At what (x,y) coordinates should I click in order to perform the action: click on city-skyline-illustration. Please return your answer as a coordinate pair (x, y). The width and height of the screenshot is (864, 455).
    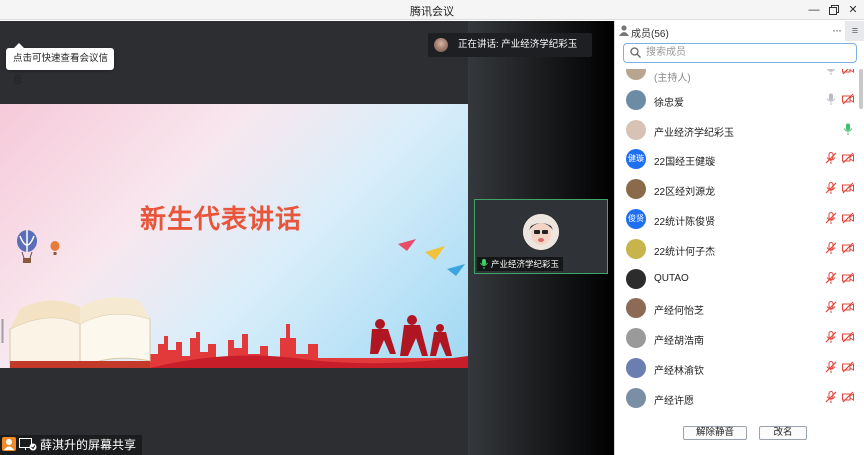
    Looking at the image, I should click on (309, 341).